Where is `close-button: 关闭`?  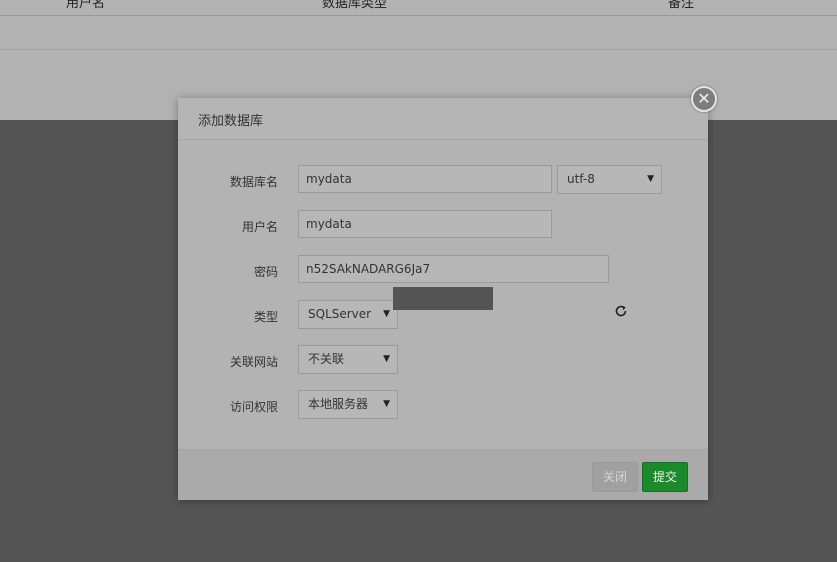 close-button: 关闭 is located at coordinates (615, 477).